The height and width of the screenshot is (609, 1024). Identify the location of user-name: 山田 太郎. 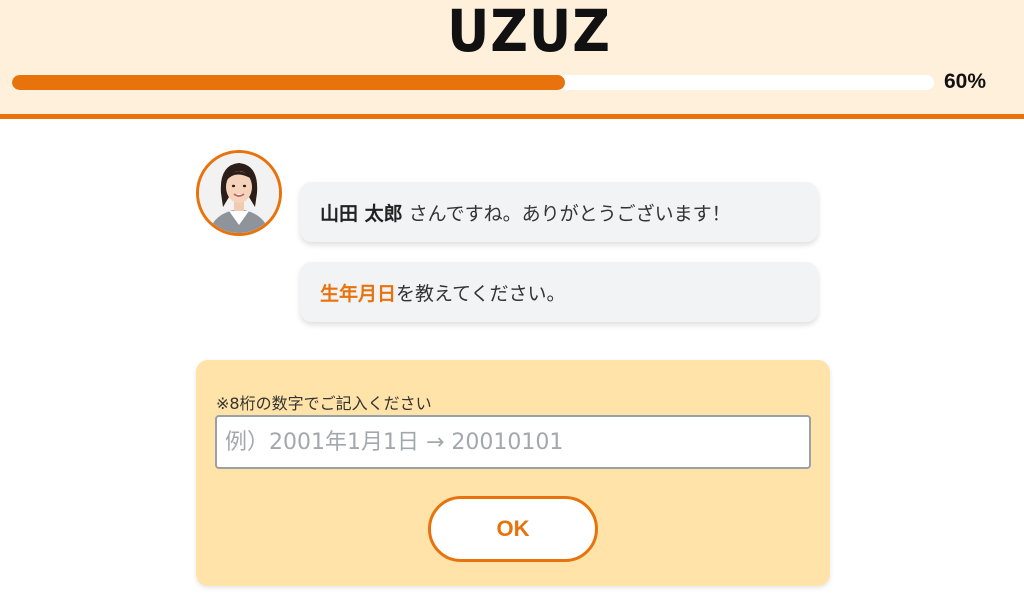
(361, 213).